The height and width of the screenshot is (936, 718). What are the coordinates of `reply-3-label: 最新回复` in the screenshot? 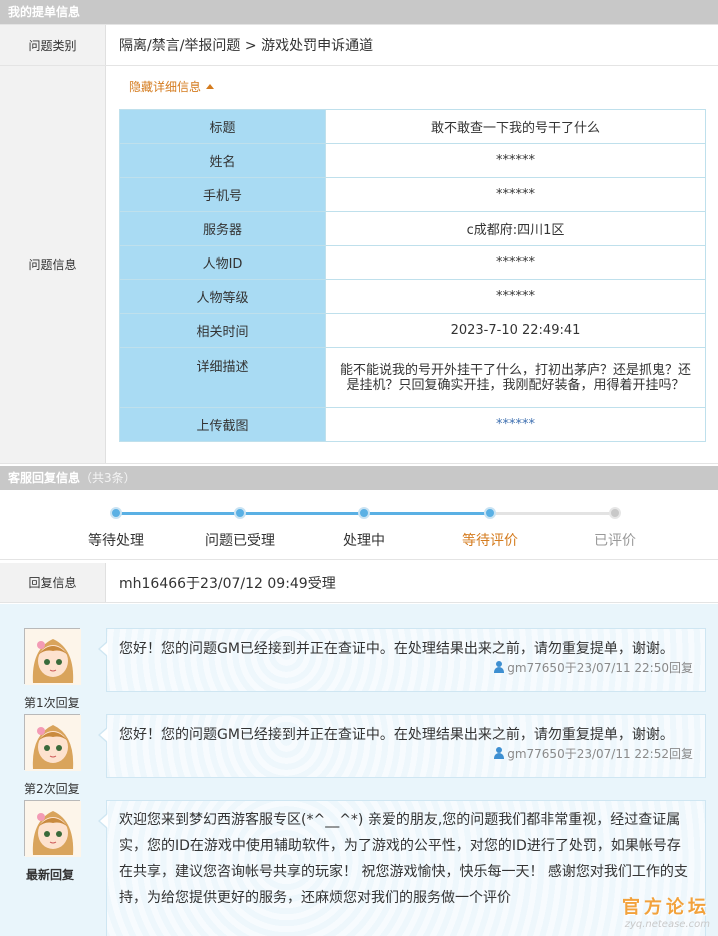 It's located at (50, 875).